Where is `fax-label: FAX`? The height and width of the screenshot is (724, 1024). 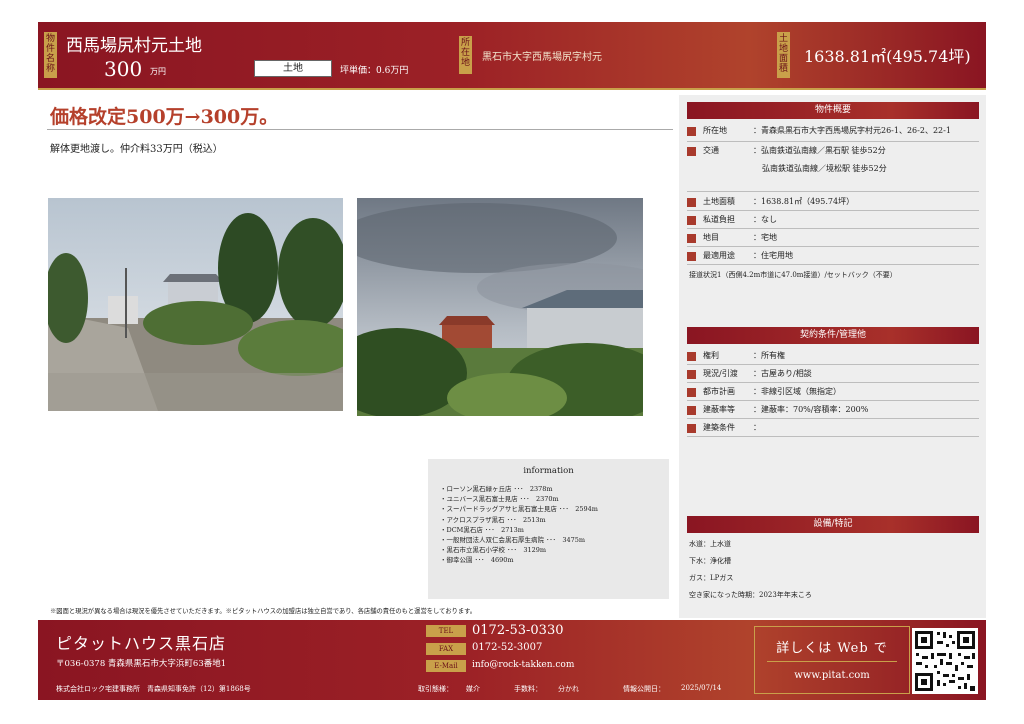 fax-label: FAX is located at coordinates (446, 649).